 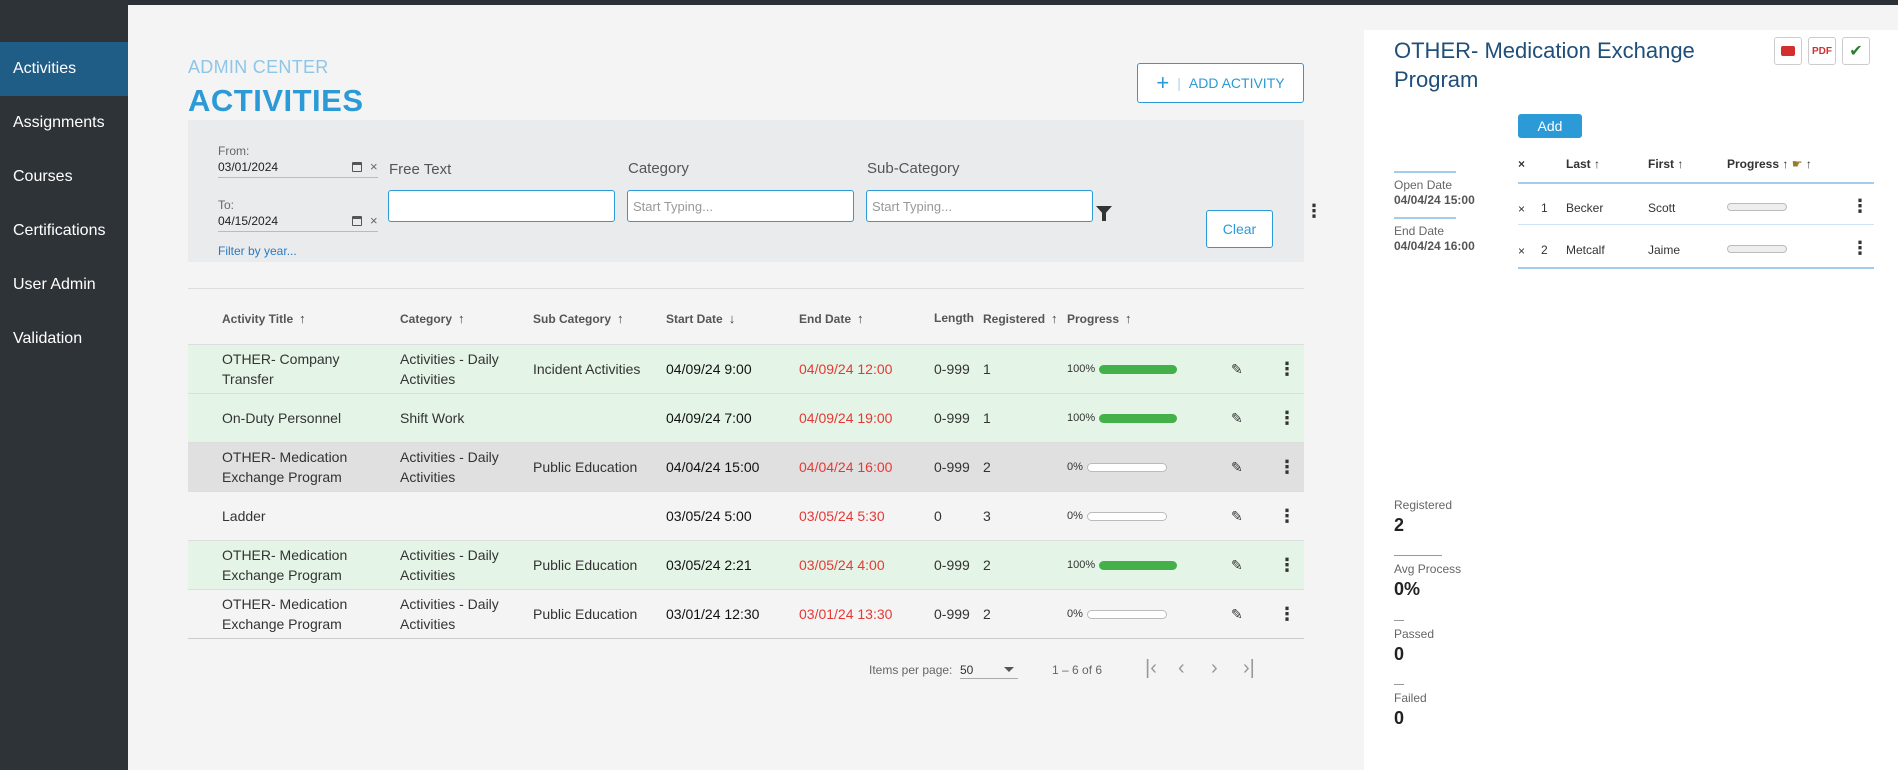 What do you see at coordinates (234, 151) in the screenshot?
I see `from-label: From:` at bounding box center [234, 151].